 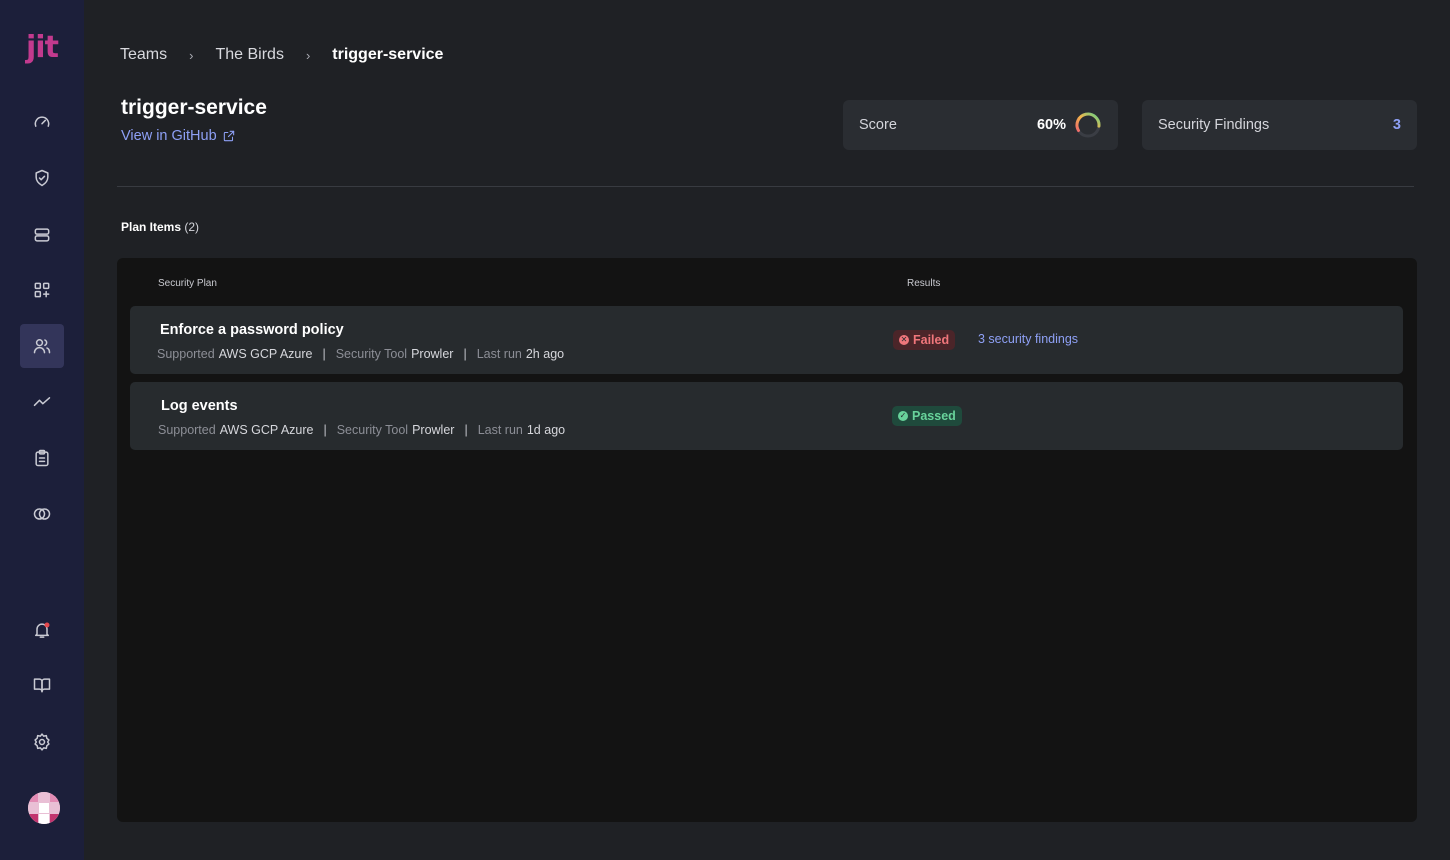 I want to click on view-in-github-link: View in GitHub, so click(x=178, y=136).